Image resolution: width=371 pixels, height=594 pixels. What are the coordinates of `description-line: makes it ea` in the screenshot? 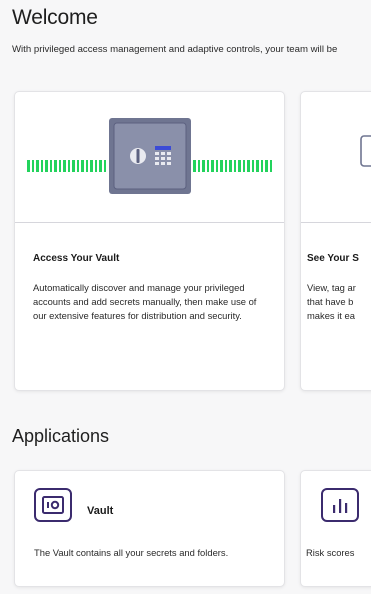 It's located at (331, 315).